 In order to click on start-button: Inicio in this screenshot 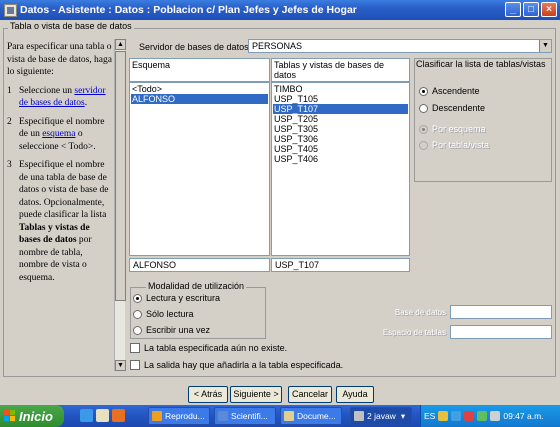, I will do `click(32, 416)`.